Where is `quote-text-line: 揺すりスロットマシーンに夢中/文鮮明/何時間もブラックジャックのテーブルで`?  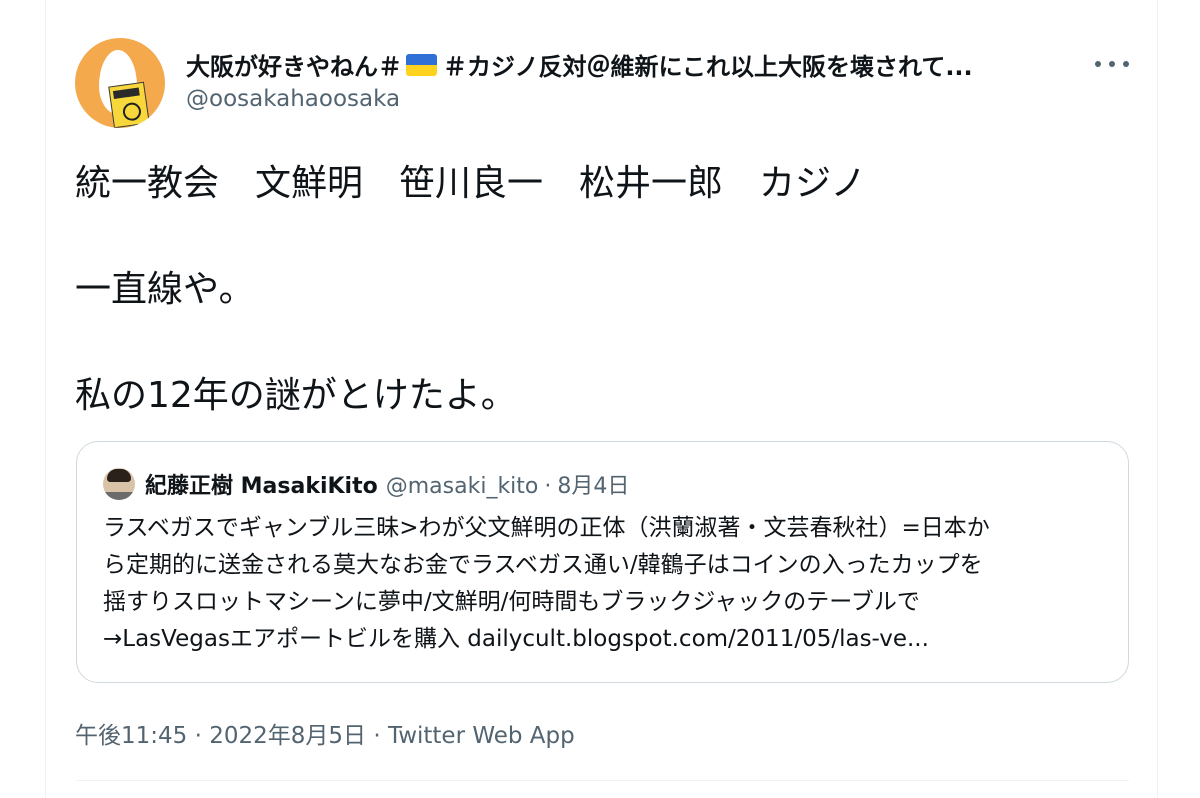 quote-text-line: 揺すりスロットマシーンに夢中/文鮮明/何時間もブラックジャックのテーブルで is located at coordinates (511, 602).